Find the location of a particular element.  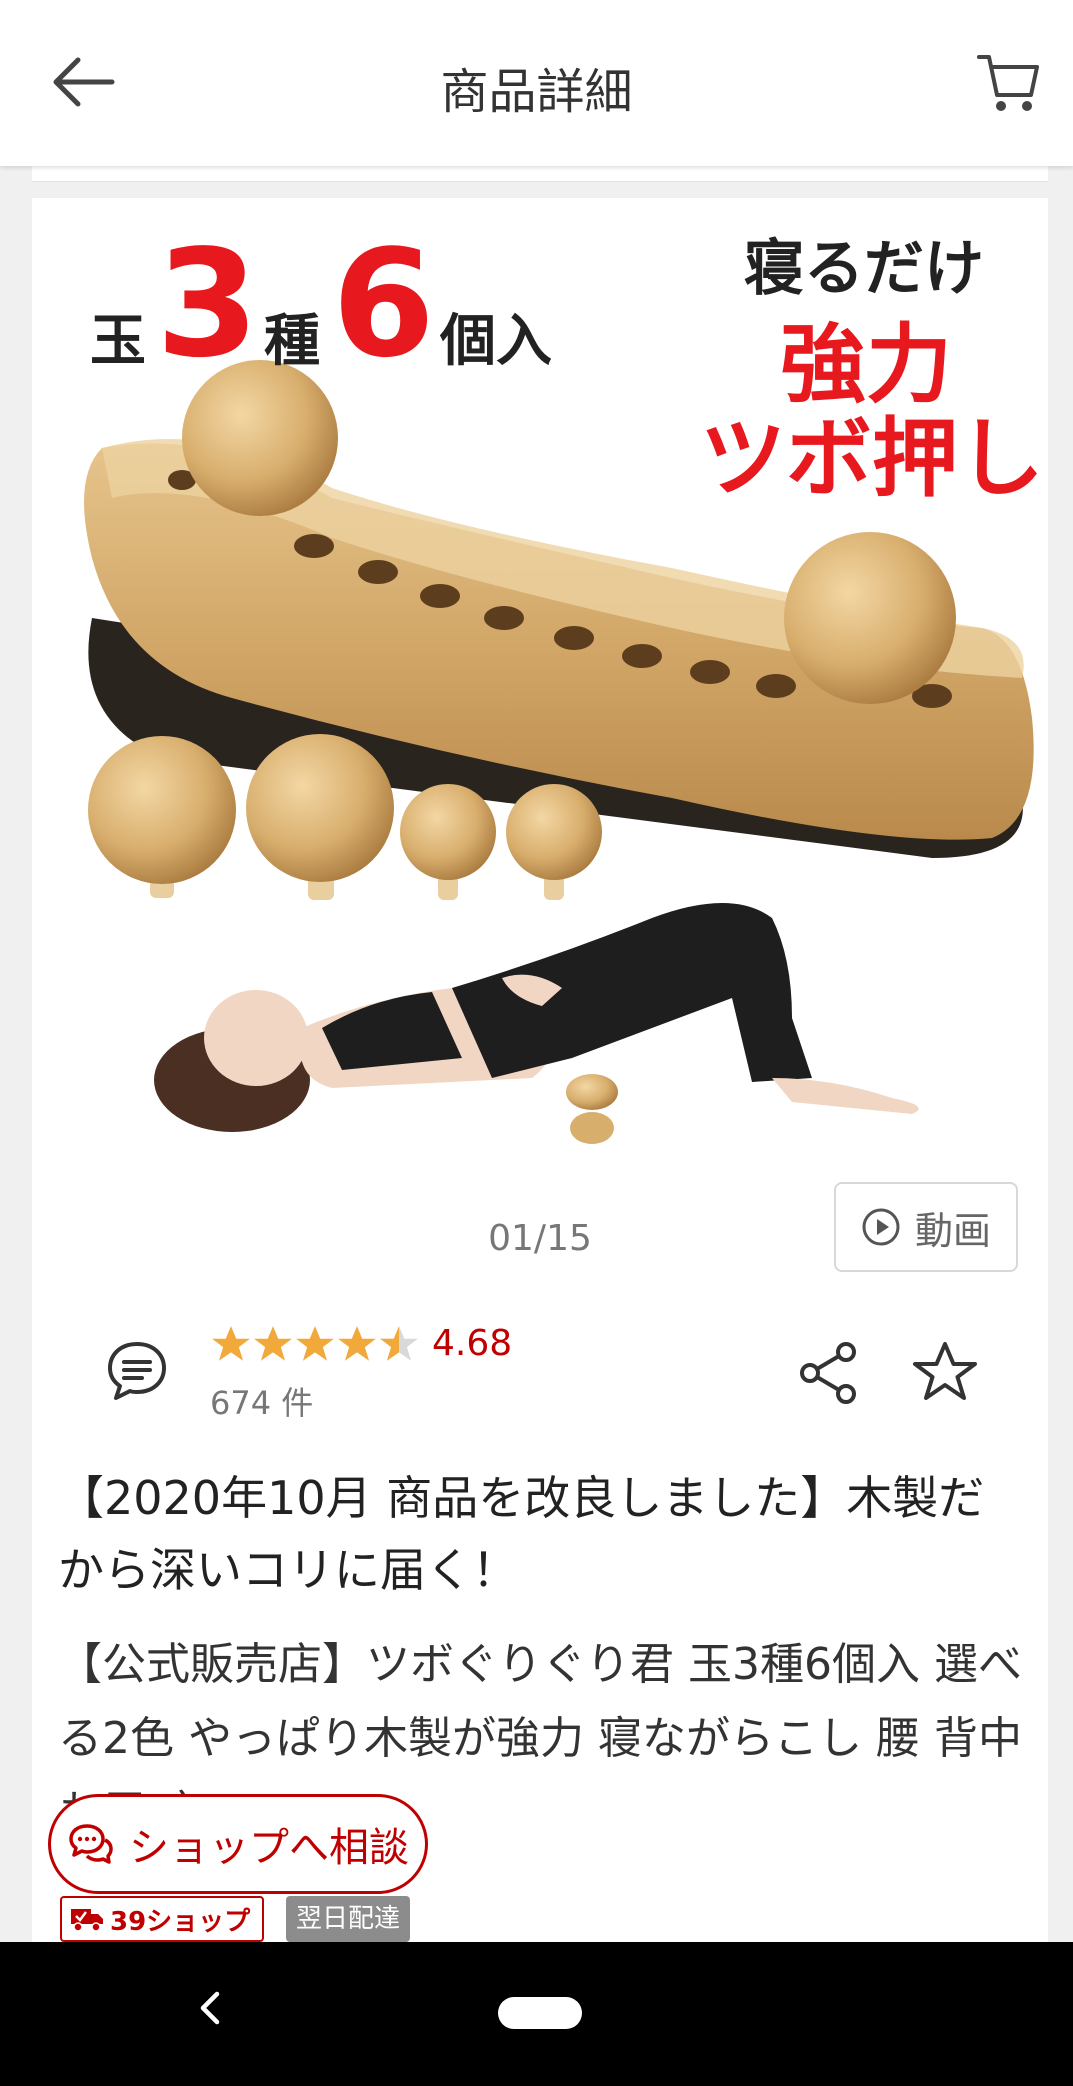

shop-consult-button: ショップへ相談 is located at coordinates (238, 1844).